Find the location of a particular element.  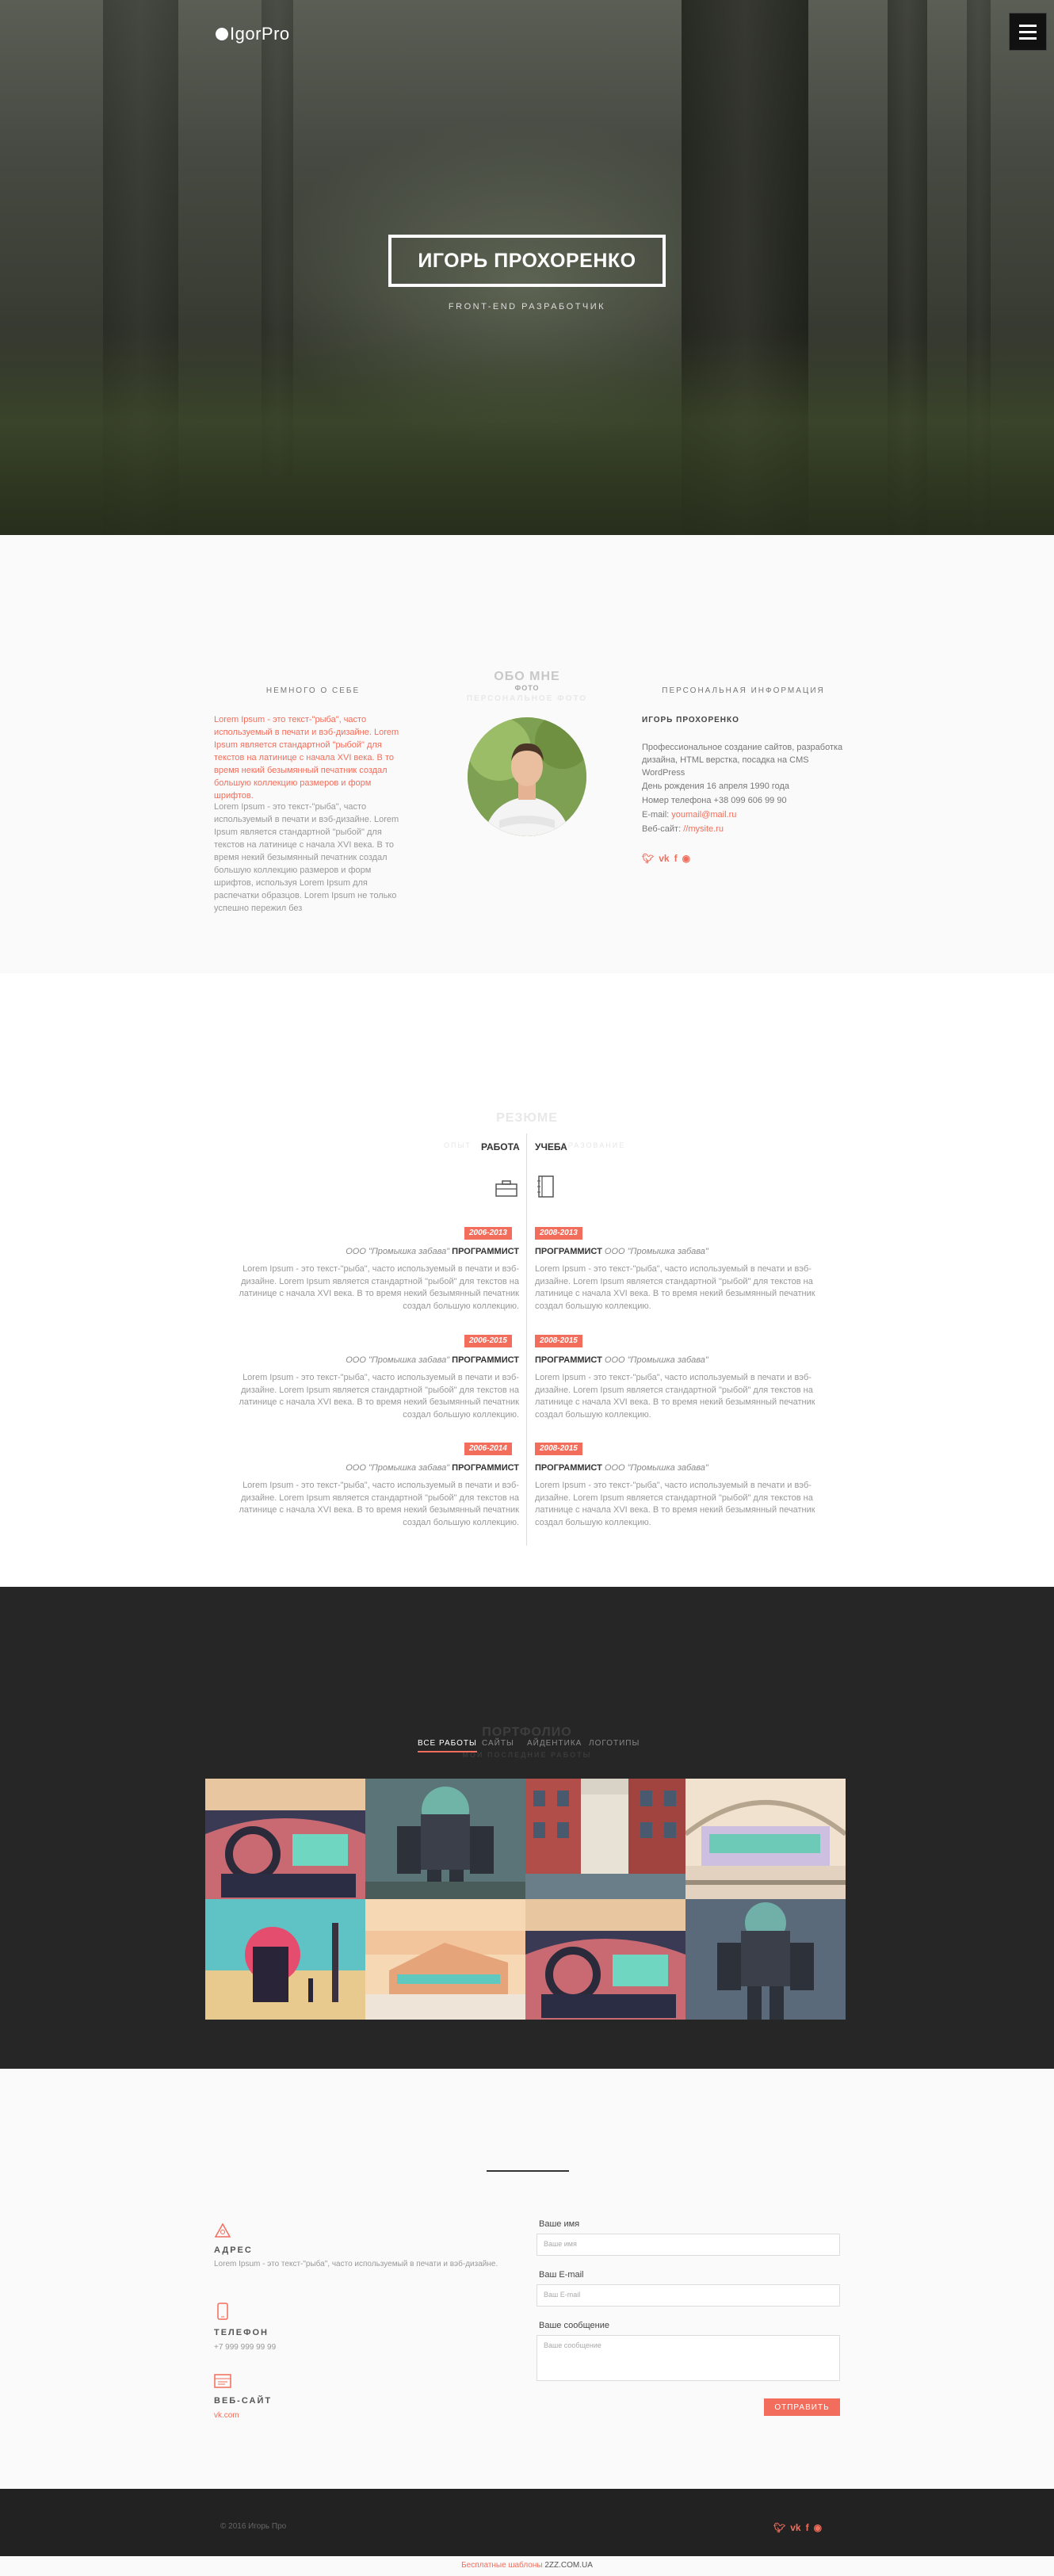

copyright: © 2016 Игорь Про is located at coordinates (254, 2526).